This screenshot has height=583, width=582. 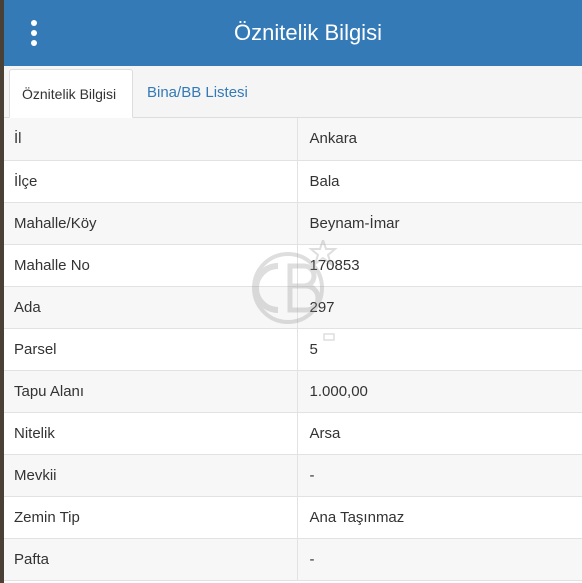 I want to click on table-row: Mevkii -, so click(x=293, y=475).